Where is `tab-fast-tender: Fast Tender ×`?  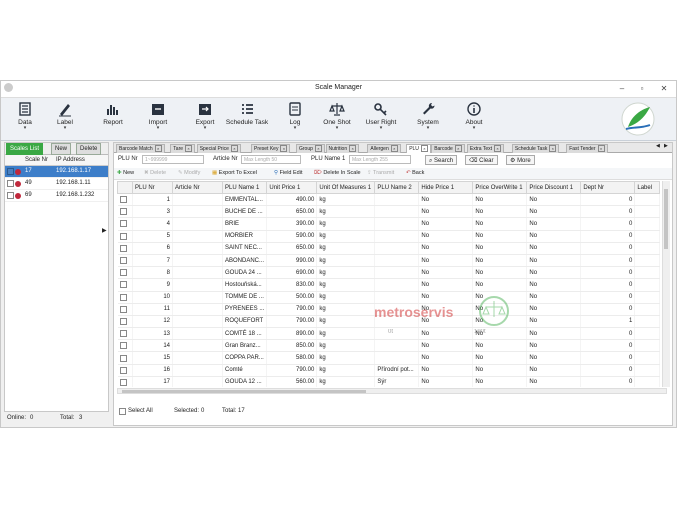
tab-fast-tender: Fast Tender × is located at coordinates (587, 148).